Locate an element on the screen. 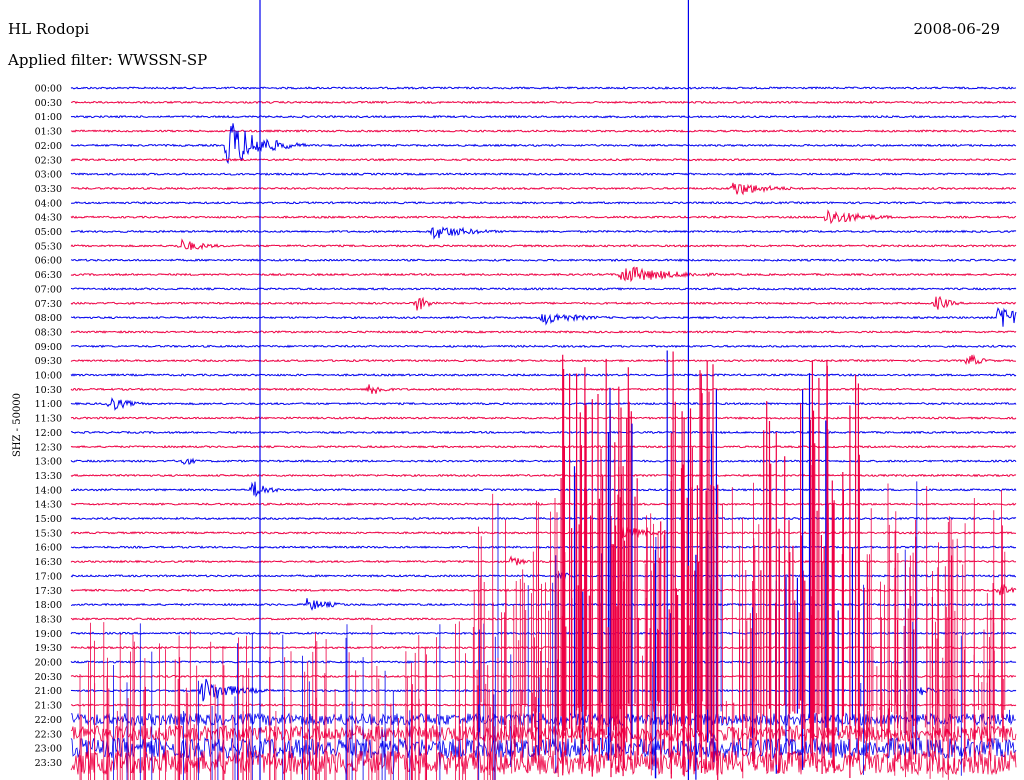  row-time-label: 07:00 is located at coordinates (48, 289).